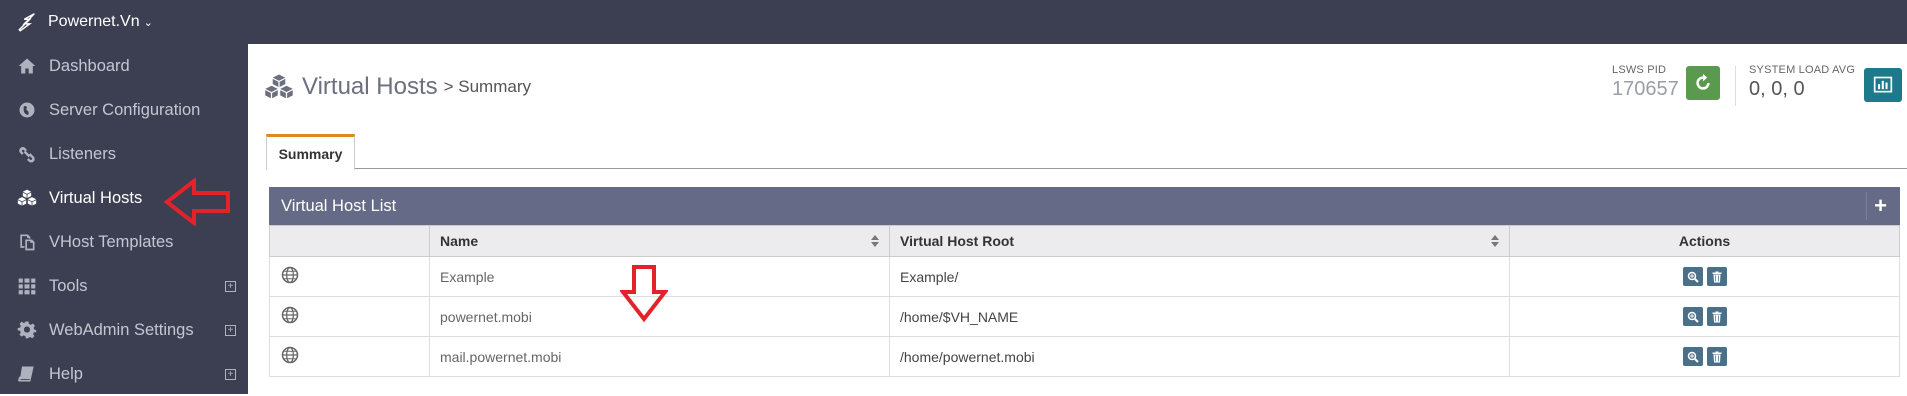 This screenshot has height=396, width=1907. What do you see at coordinates (370, 86) in the screenshot?
I see `page-title-text: Virtual Hosts` at bounding box center [370, 86].